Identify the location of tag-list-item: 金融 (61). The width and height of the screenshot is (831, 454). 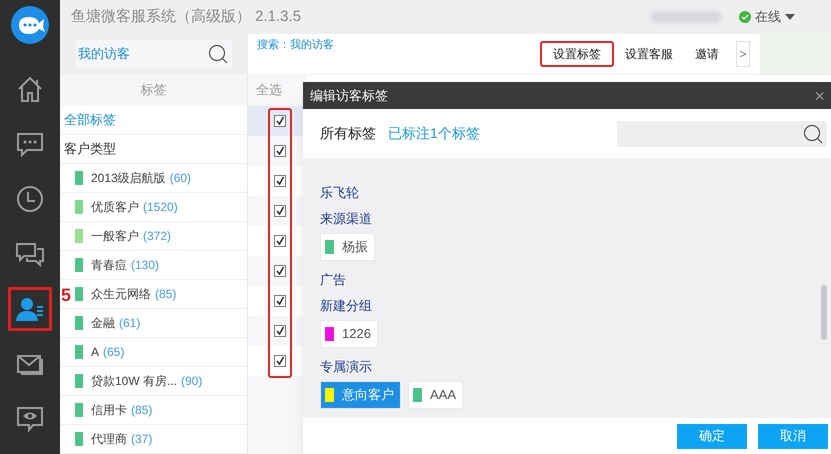
(153, 323).